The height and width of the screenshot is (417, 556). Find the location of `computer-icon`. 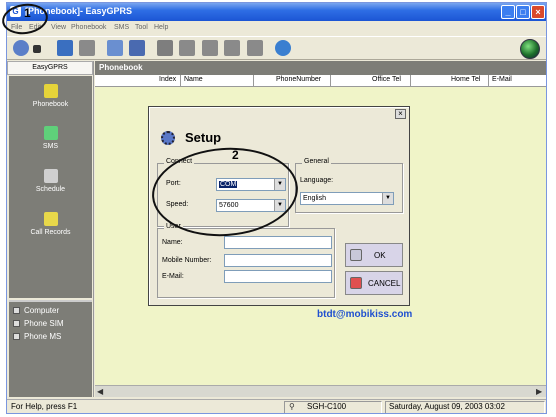

computer-icon is located at coordinates (16, 310).